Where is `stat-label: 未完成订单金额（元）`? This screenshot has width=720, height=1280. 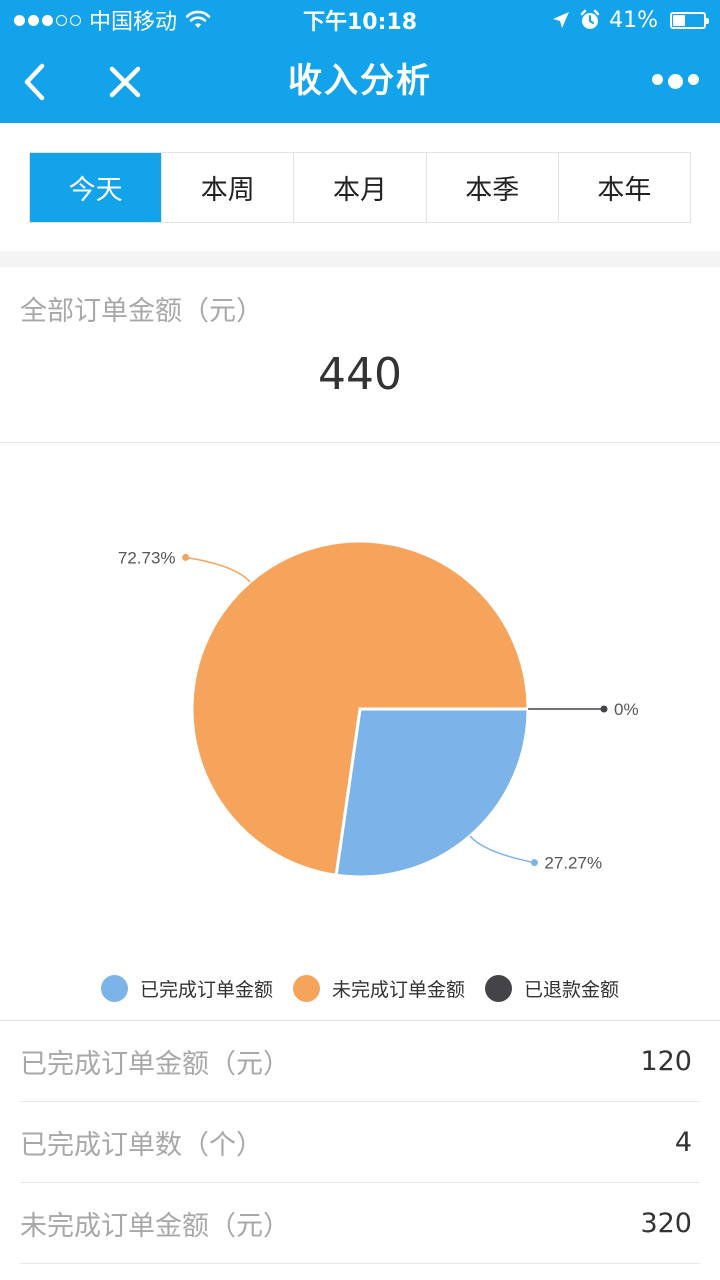
stat-label: 未完成订单金额（元） is located at coordinates (155, 1226).